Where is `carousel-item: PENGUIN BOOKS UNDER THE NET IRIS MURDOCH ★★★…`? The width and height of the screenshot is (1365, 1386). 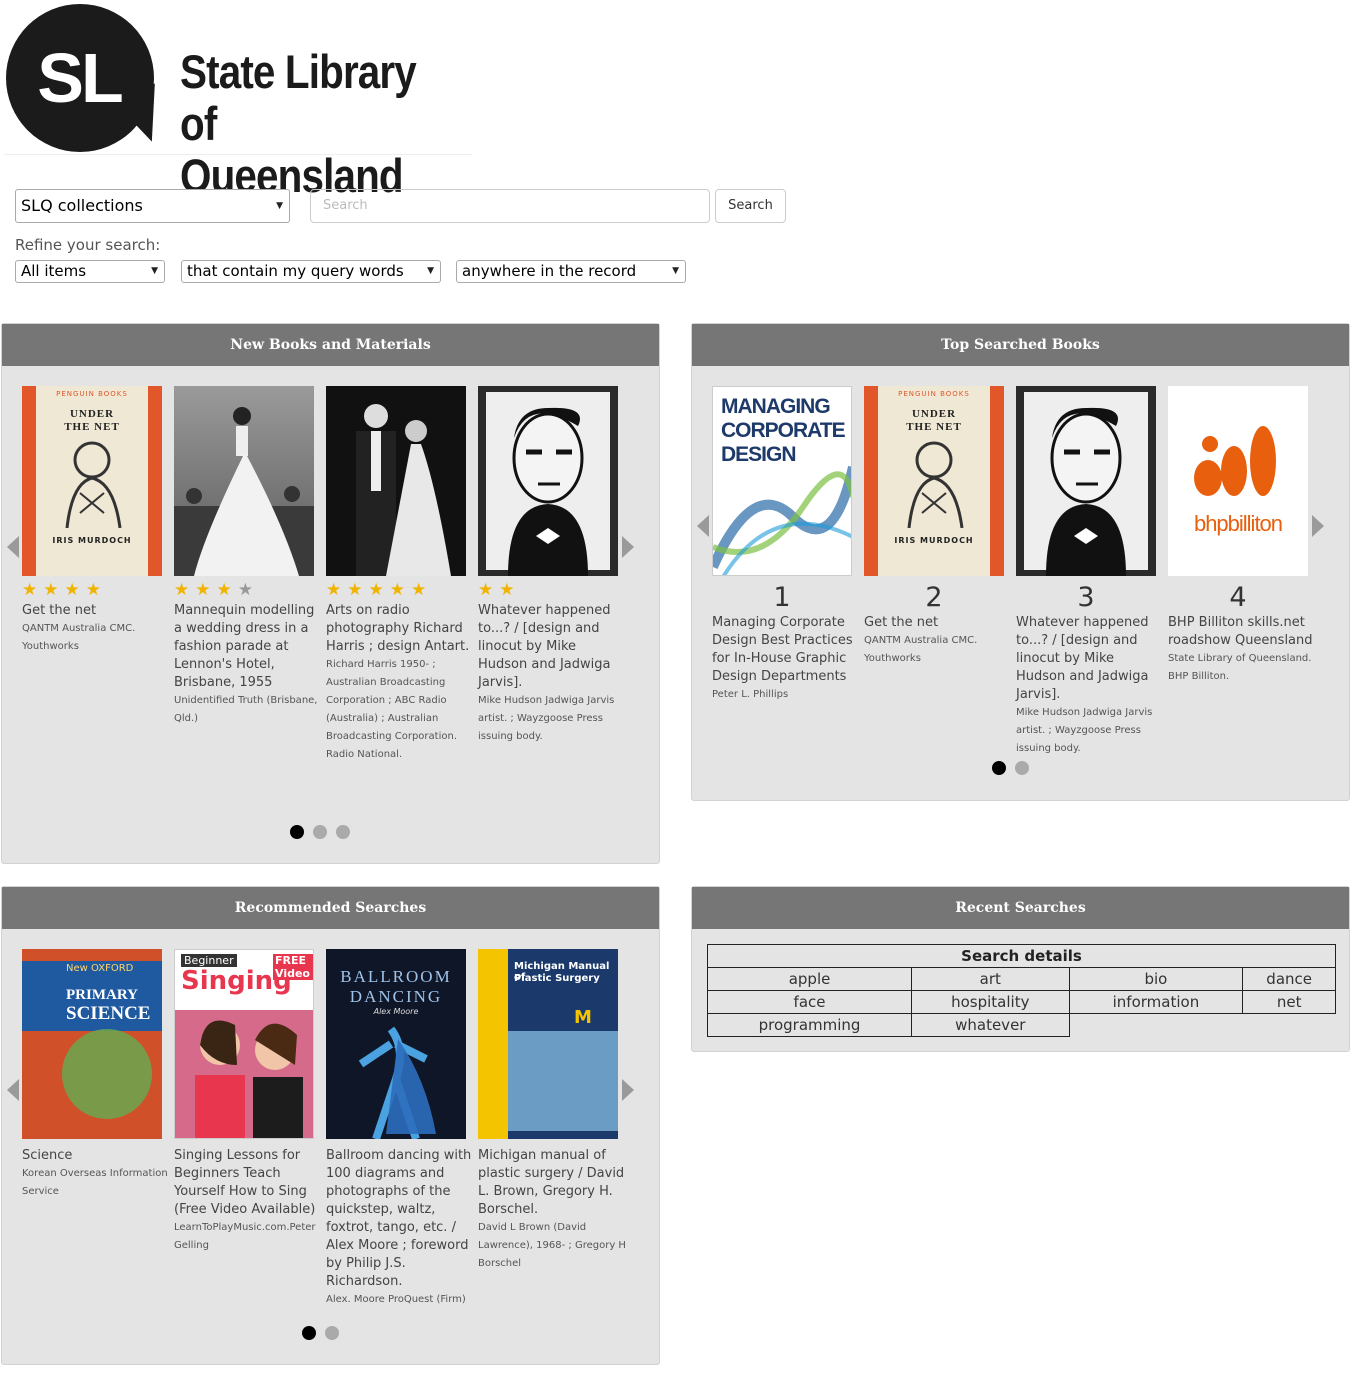
carousel-item: PENGUIN BOOKS UNDER THE NET IRIS MURDOCH ★★★… is located at coordinates (97, 521).